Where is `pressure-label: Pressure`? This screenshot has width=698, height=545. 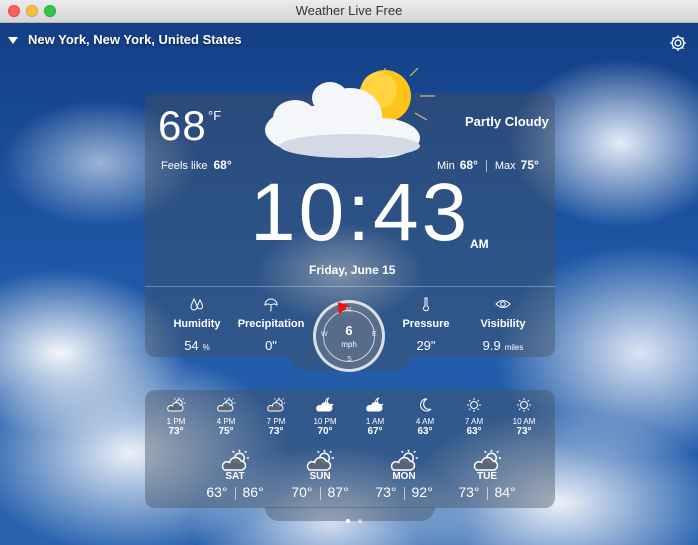 pressure-label: Pressure is located at coordinates (426, 324).